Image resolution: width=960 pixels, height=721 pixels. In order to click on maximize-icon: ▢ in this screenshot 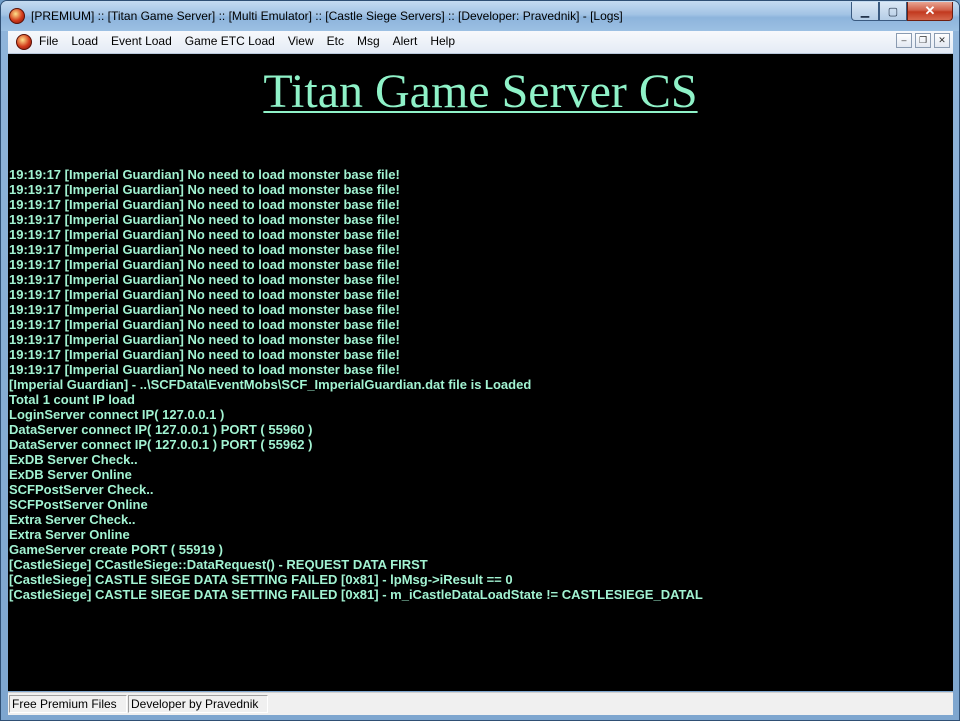, I will do `click(893, 11)`.